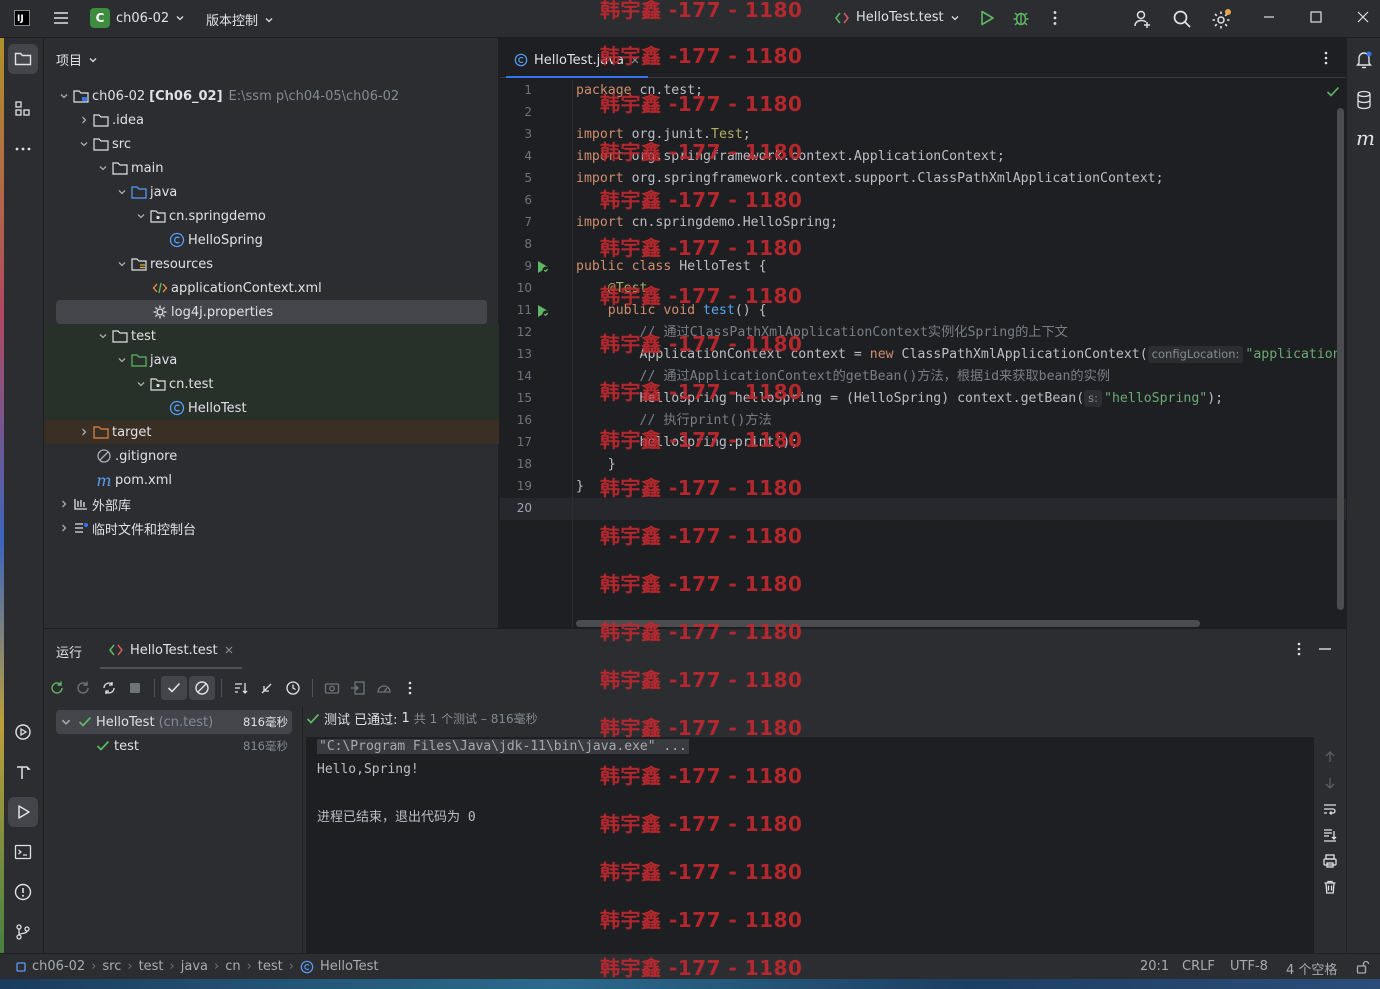  I want to click on database-tool-button, so click(1364, 100).